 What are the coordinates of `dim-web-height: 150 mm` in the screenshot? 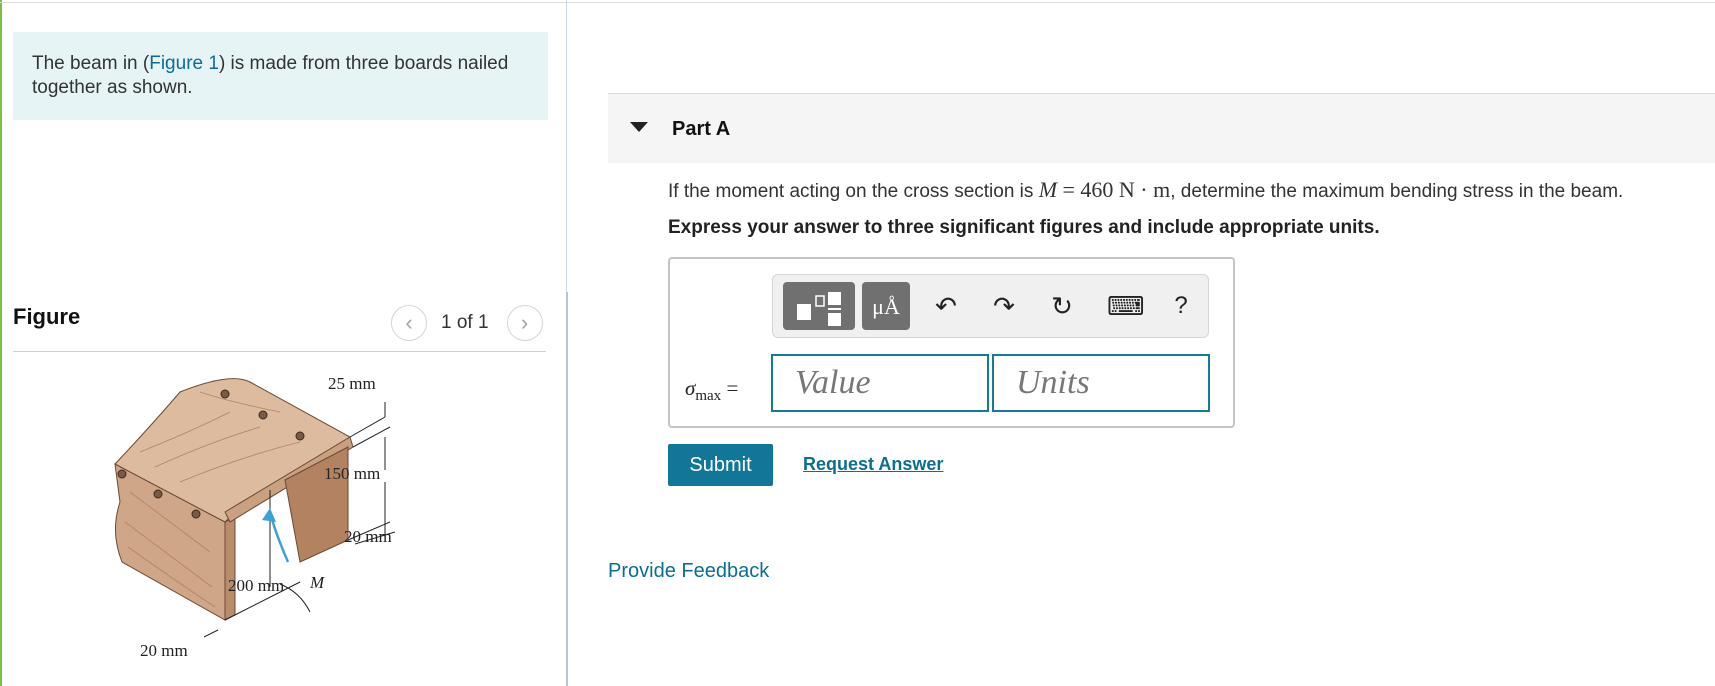 It's located at (352, 473).